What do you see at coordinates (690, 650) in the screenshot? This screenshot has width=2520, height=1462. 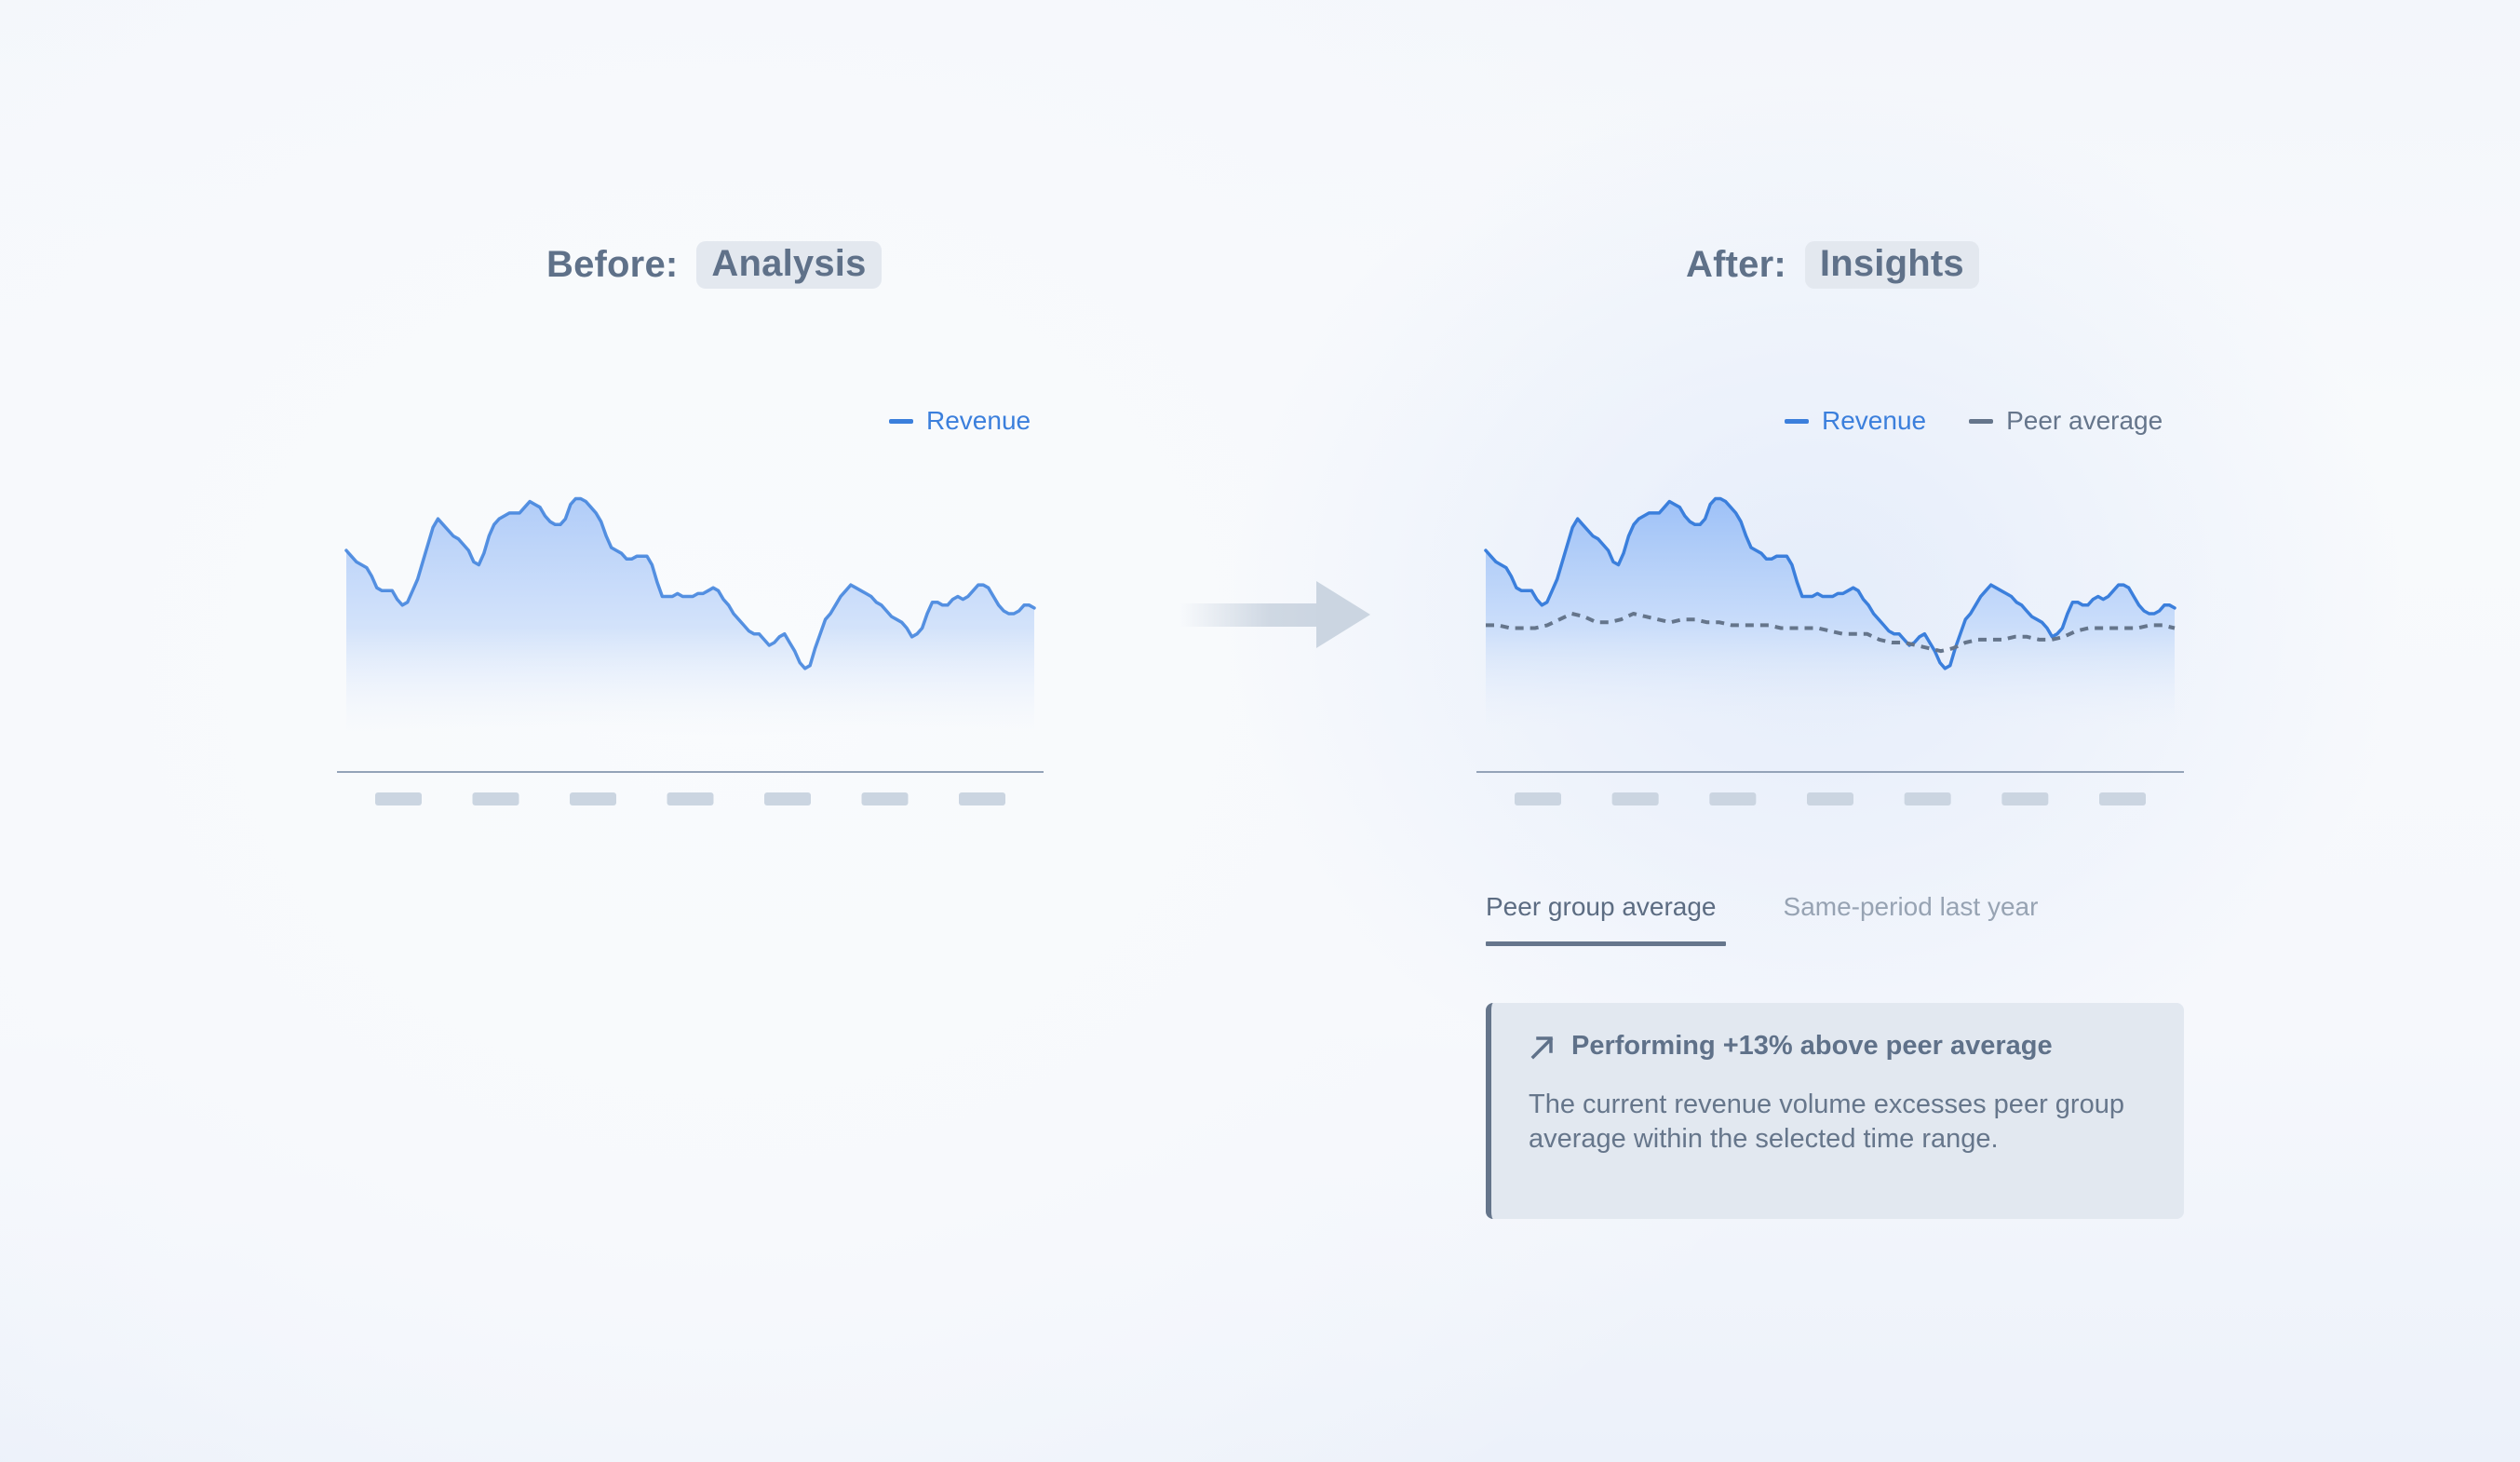 I see `before-chart` at bounding box center [690, 650].